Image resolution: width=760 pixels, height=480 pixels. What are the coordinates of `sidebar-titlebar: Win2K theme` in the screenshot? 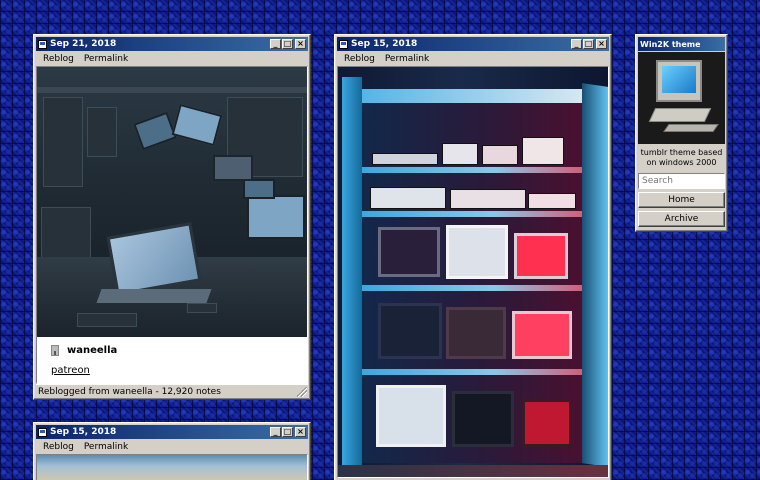 It's located at (681, 44).